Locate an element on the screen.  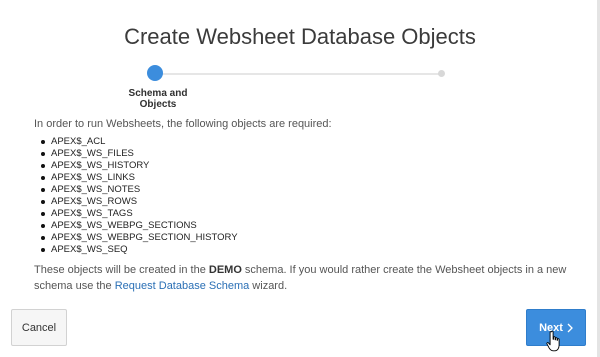
list-item: APEX$_WS_HISTORY is located at coordinates (136, 166).